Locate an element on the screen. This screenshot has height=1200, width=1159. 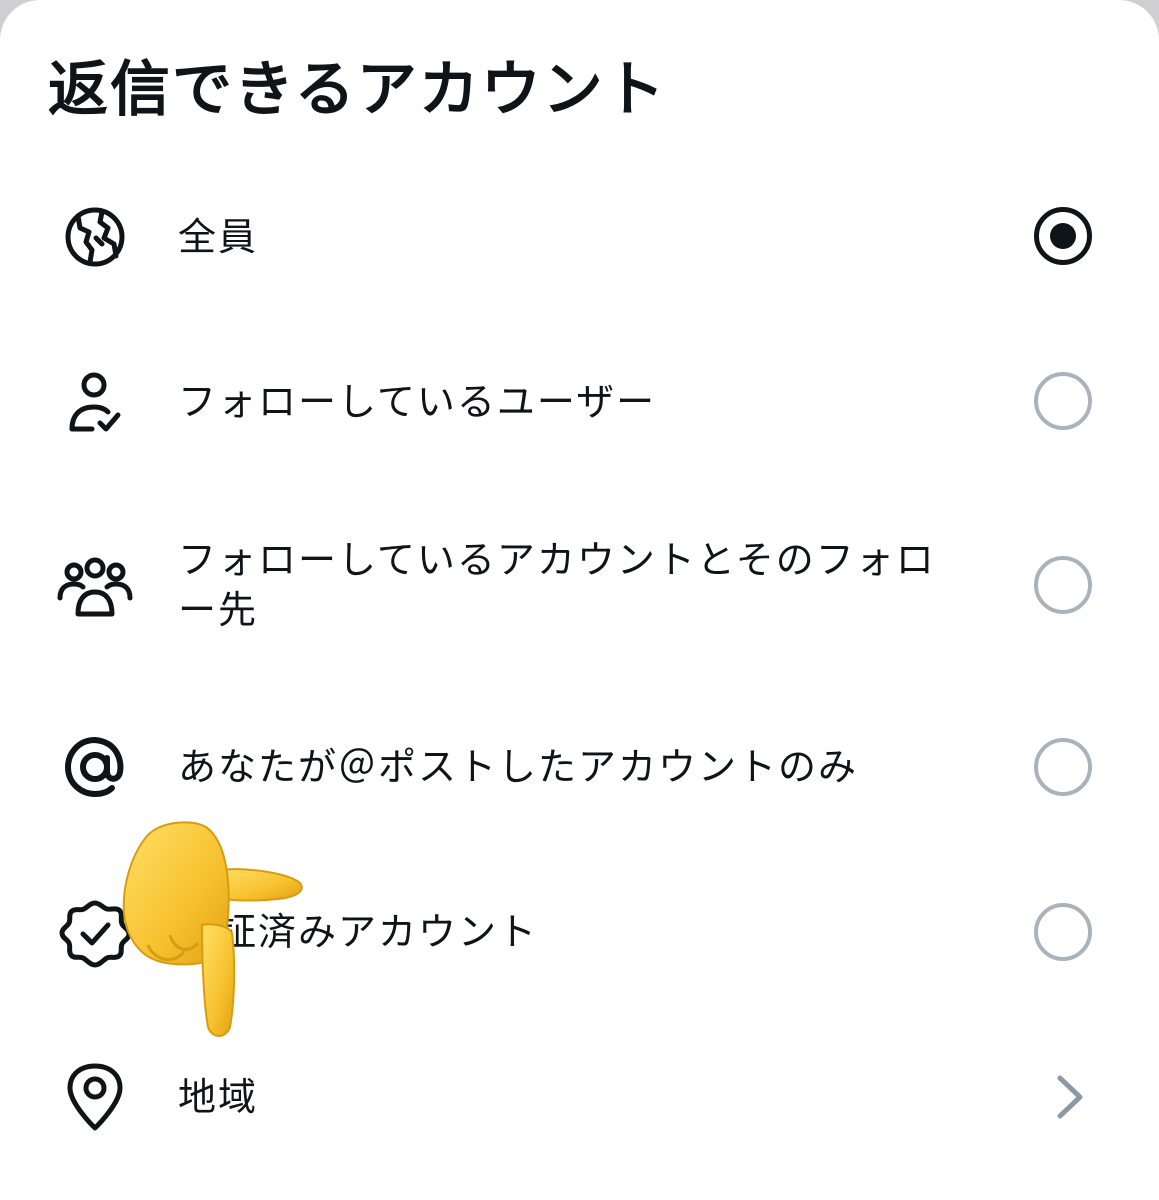
option-label: フォローしているアカウントとそのフォロー先 is located at coordinates (557, 585).